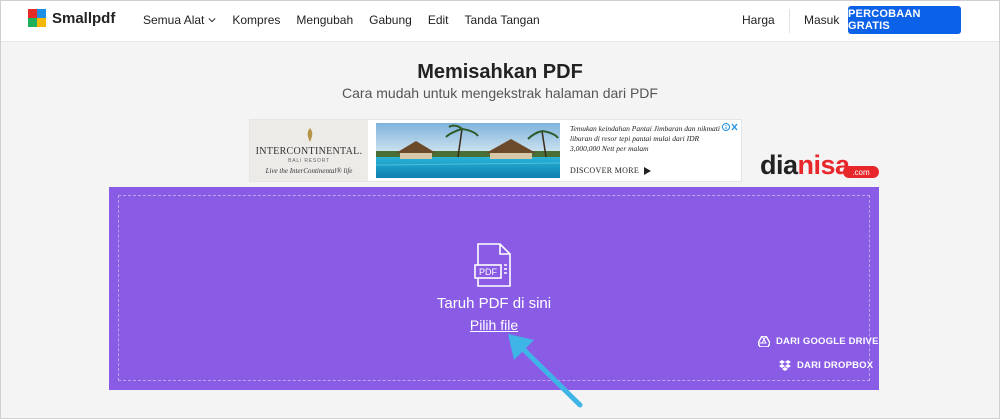  I want to click on login-link: Masuk, so click(821, 20).